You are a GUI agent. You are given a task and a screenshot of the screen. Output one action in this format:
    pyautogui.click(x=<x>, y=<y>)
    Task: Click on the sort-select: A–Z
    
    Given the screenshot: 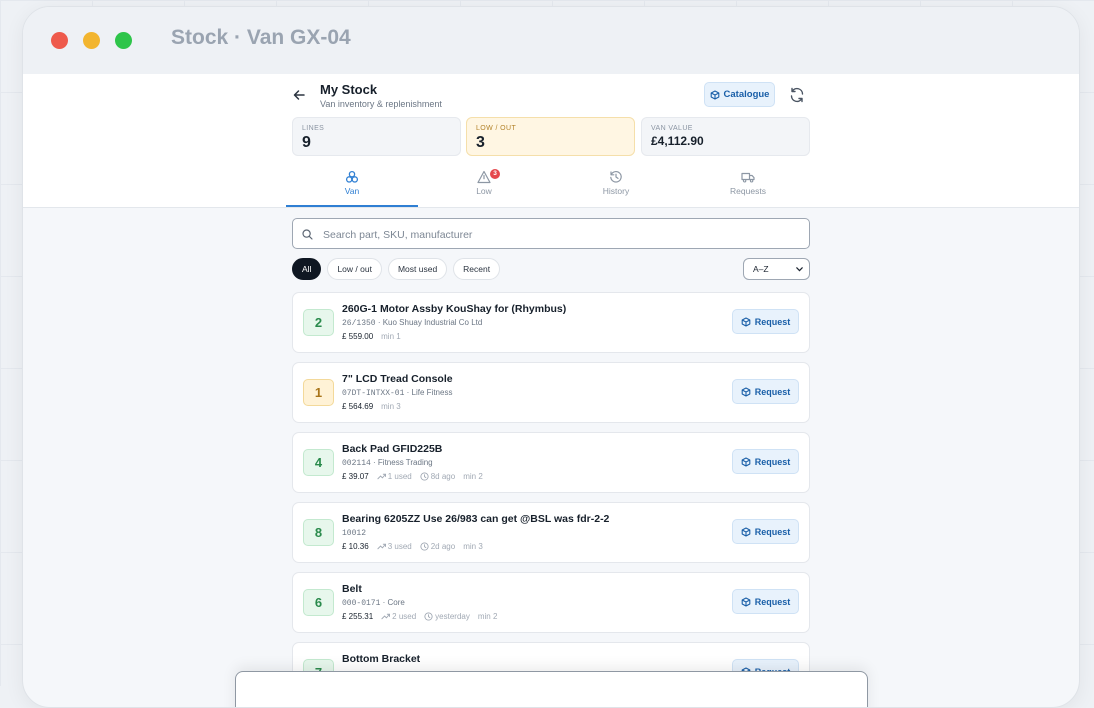 What is the action you would take?
    pyautogui.click(x=776, y=269)
    